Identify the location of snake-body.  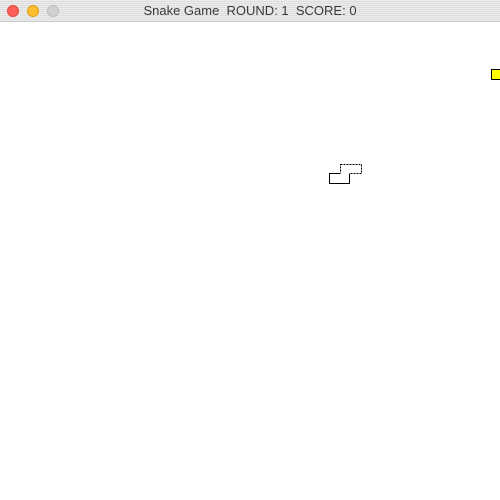
(345, 174).